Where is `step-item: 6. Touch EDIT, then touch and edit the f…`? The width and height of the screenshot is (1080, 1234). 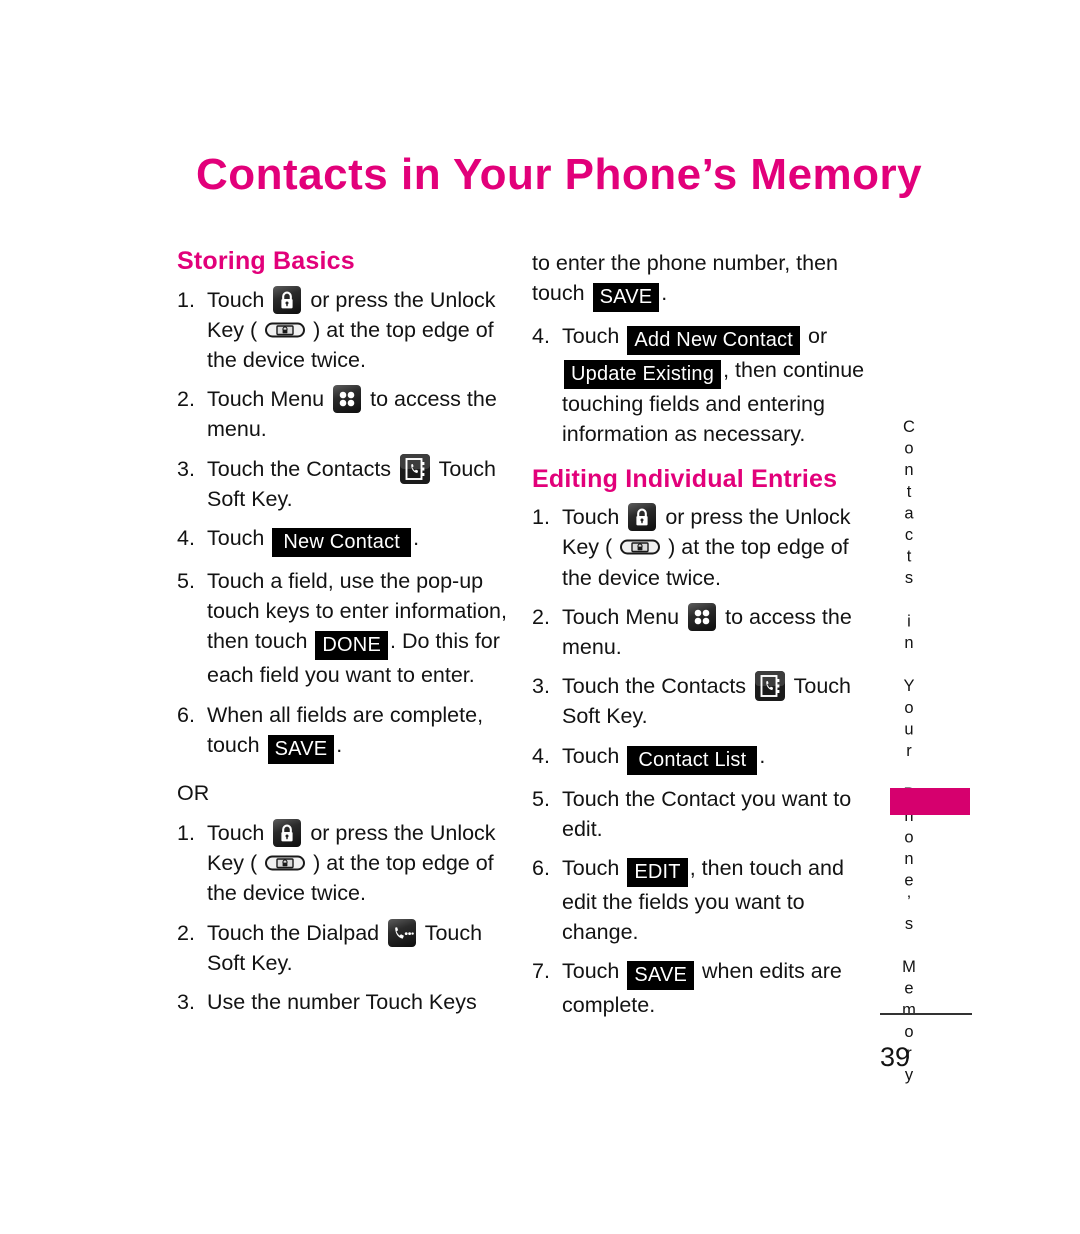
step-item: 6. Touch EDIT, then touch and edit the f… is located at coordinates (704, 900).